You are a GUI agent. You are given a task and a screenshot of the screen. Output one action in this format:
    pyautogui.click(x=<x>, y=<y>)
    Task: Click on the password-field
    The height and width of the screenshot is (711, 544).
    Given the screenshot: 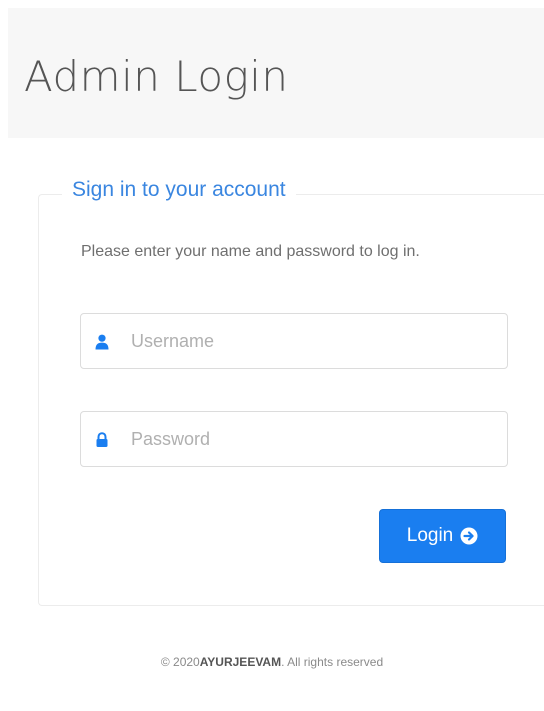 What is the action you would take?
    pyautogui.click(x=294, y=439)
    